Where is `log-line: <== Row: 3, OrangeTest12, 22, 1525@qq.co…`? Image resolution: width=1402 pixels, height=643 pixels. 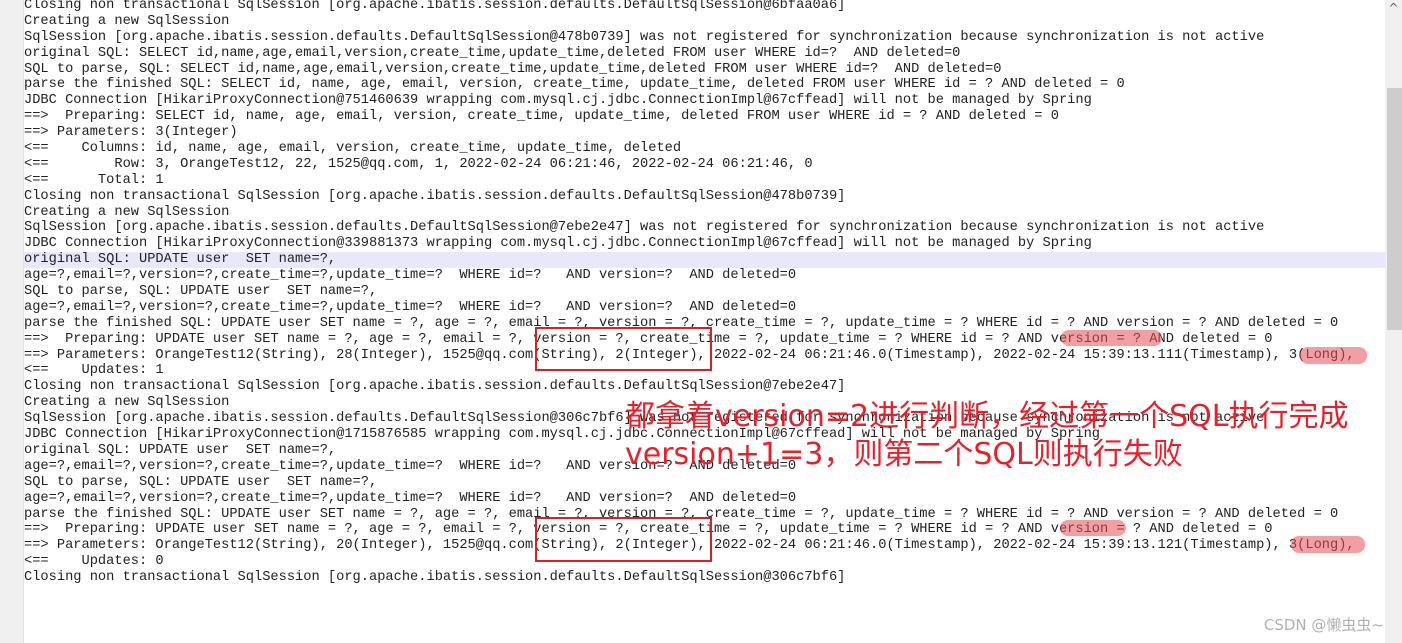
log-line: <== Row: 3, OrangeTest12, 22, 1525@qq.co… is located at coordinates (418, 164).